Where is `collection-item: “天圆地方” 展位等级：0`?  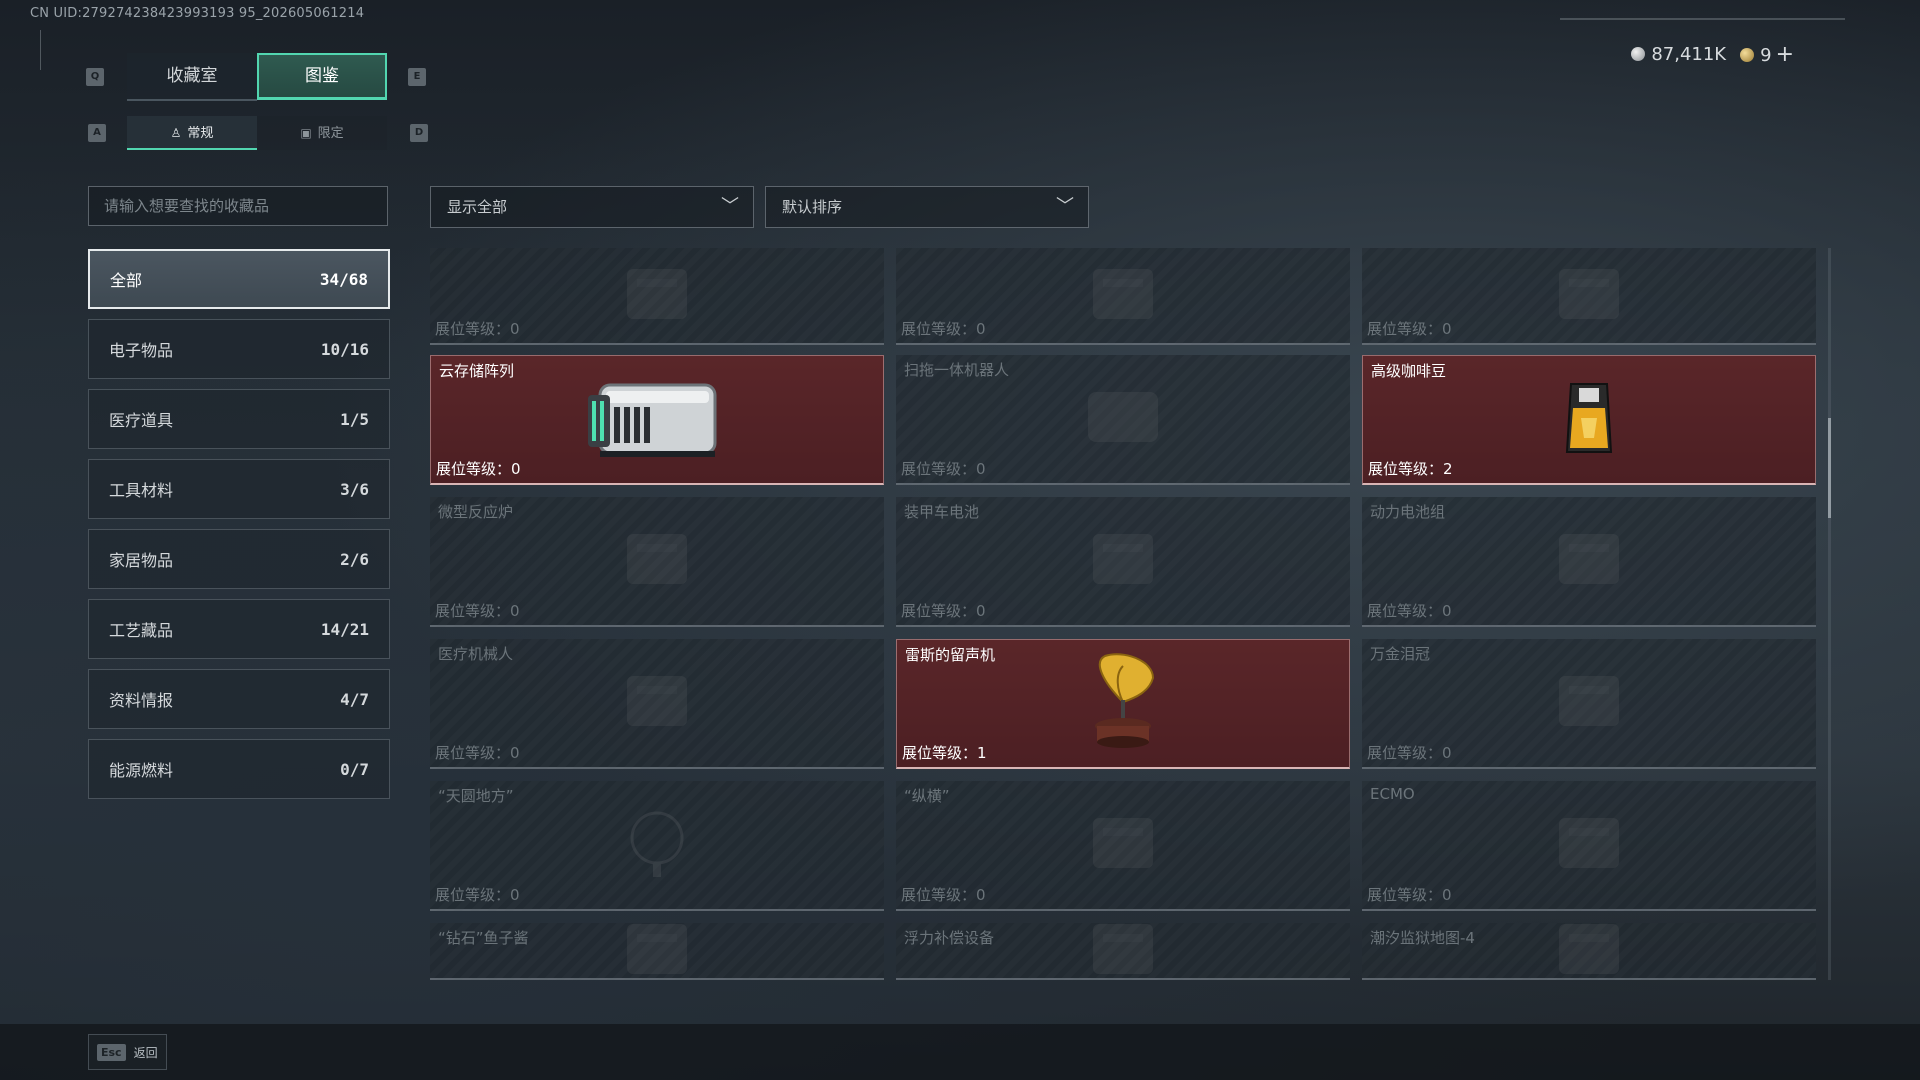
collection-item: “天圆地方” 展位等级：0 is located at coordinates (657, 846).